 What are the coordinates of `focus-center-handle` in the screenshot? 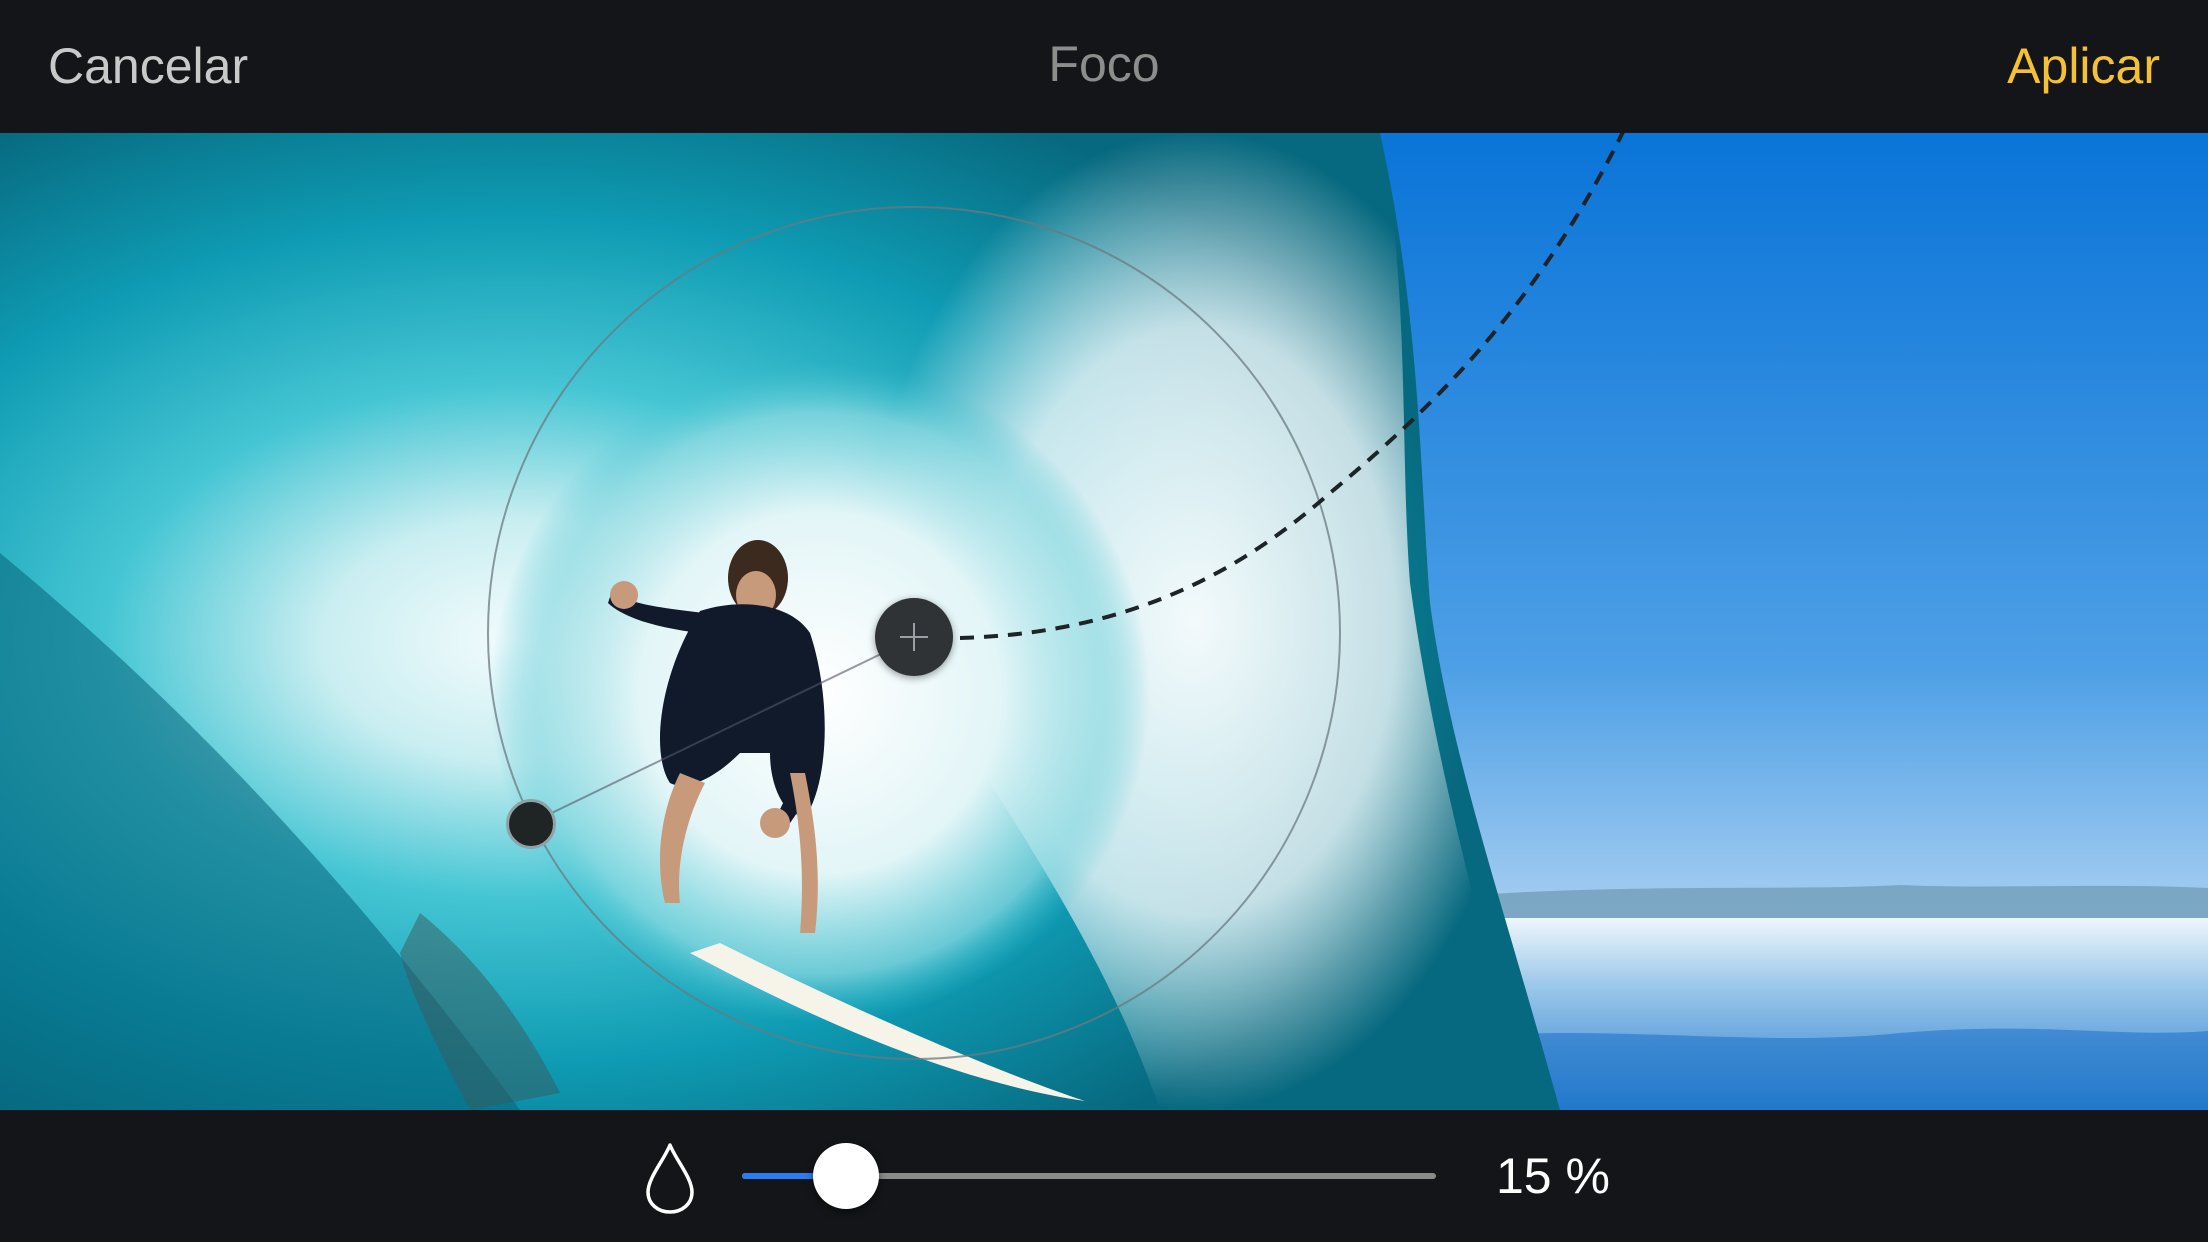 It's located at (914, 637).